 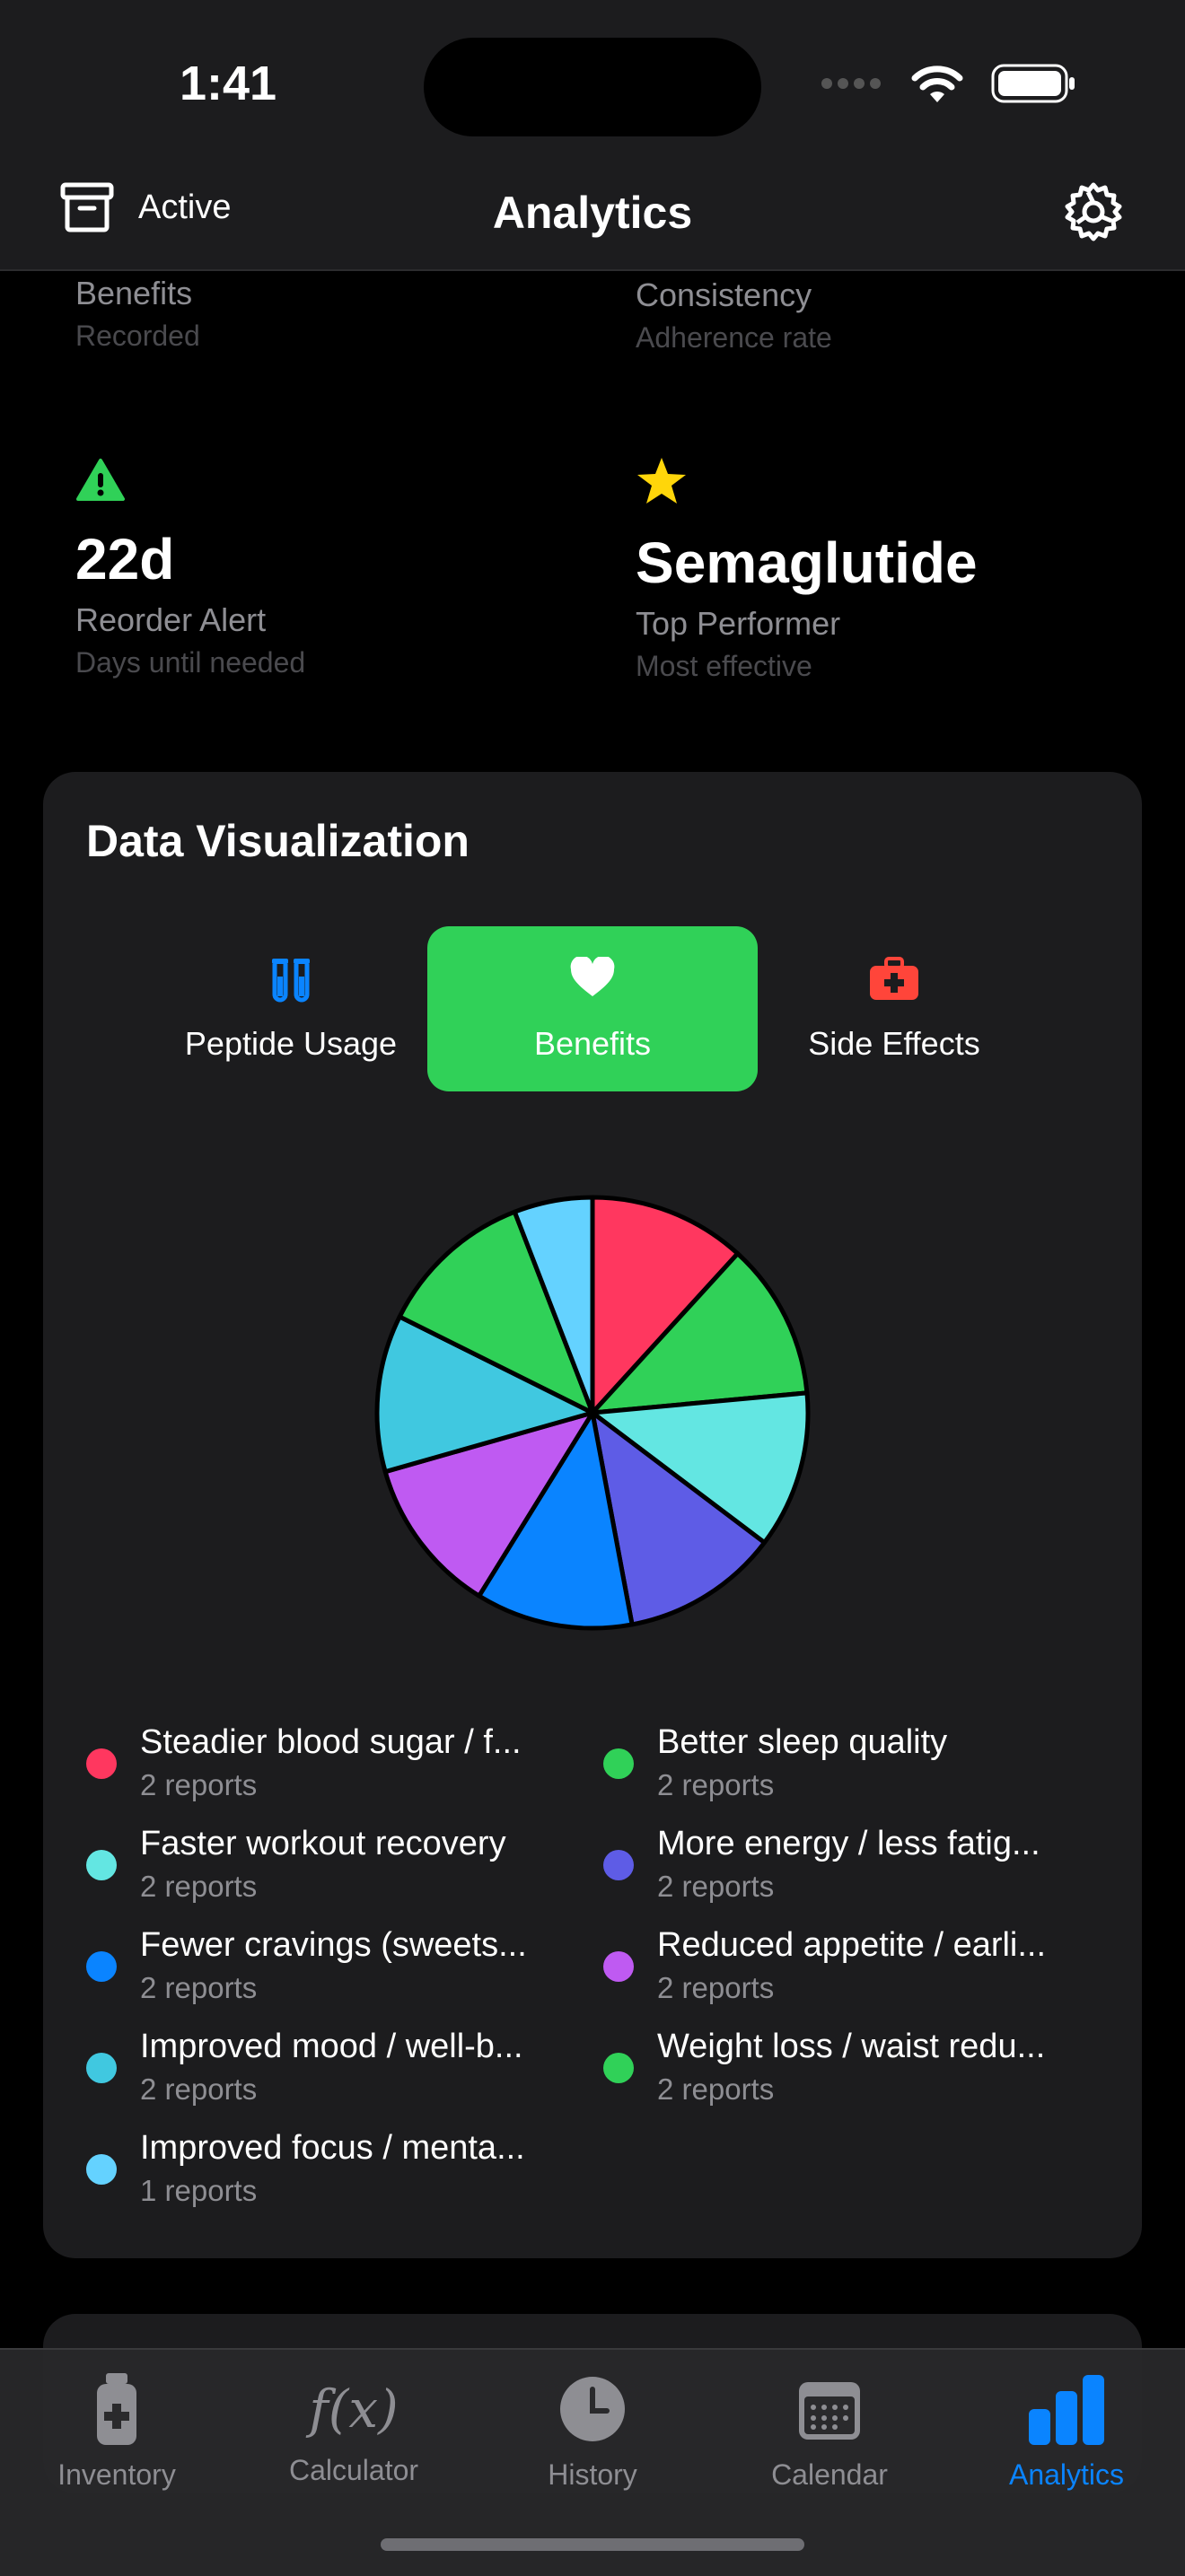 What do you see at coordinates (228, 83) in the screenshot?
I see `status-time: 1:41` at bounding box center [228, 83].